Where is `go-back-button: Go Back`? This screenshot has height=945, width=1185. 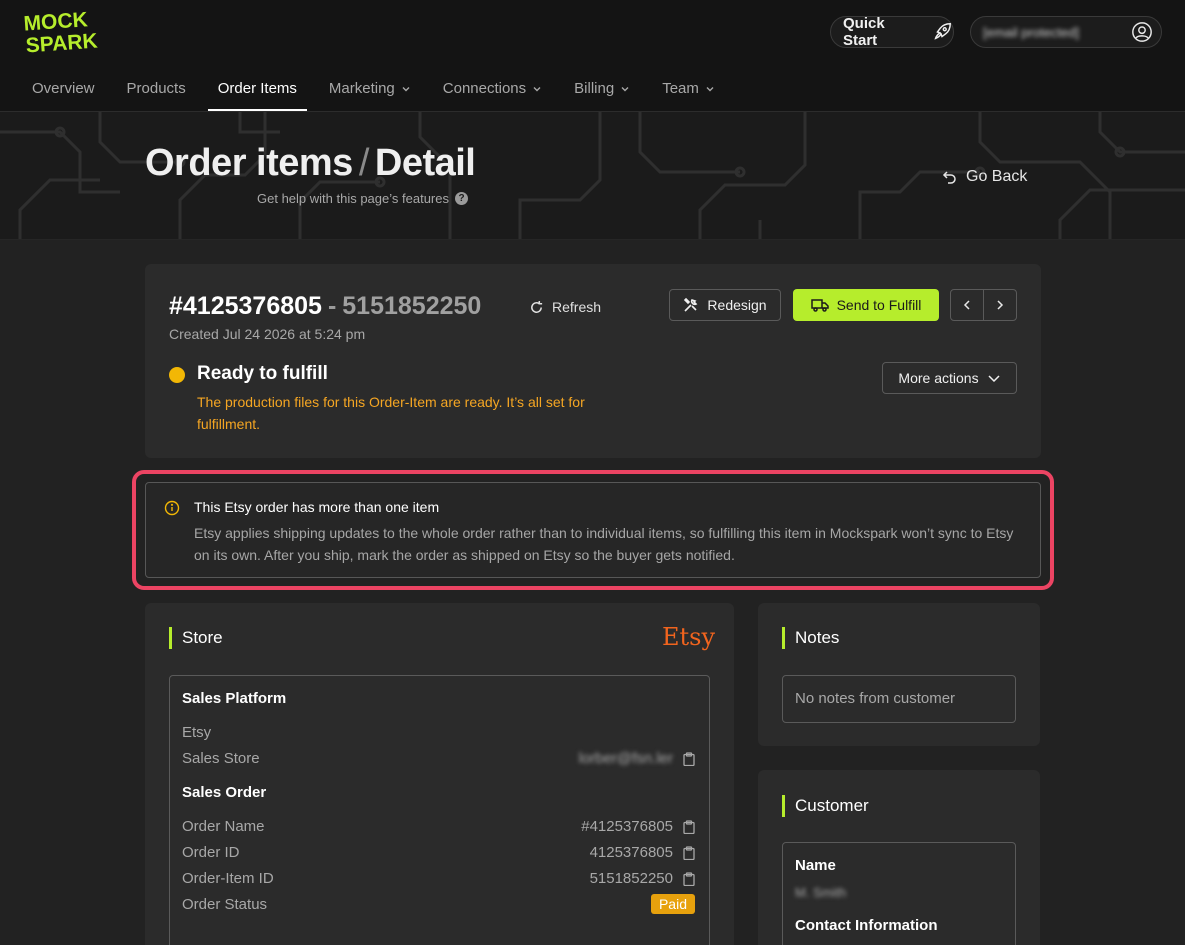 go-back-button: Go Back is located at coordinates (984, 177).